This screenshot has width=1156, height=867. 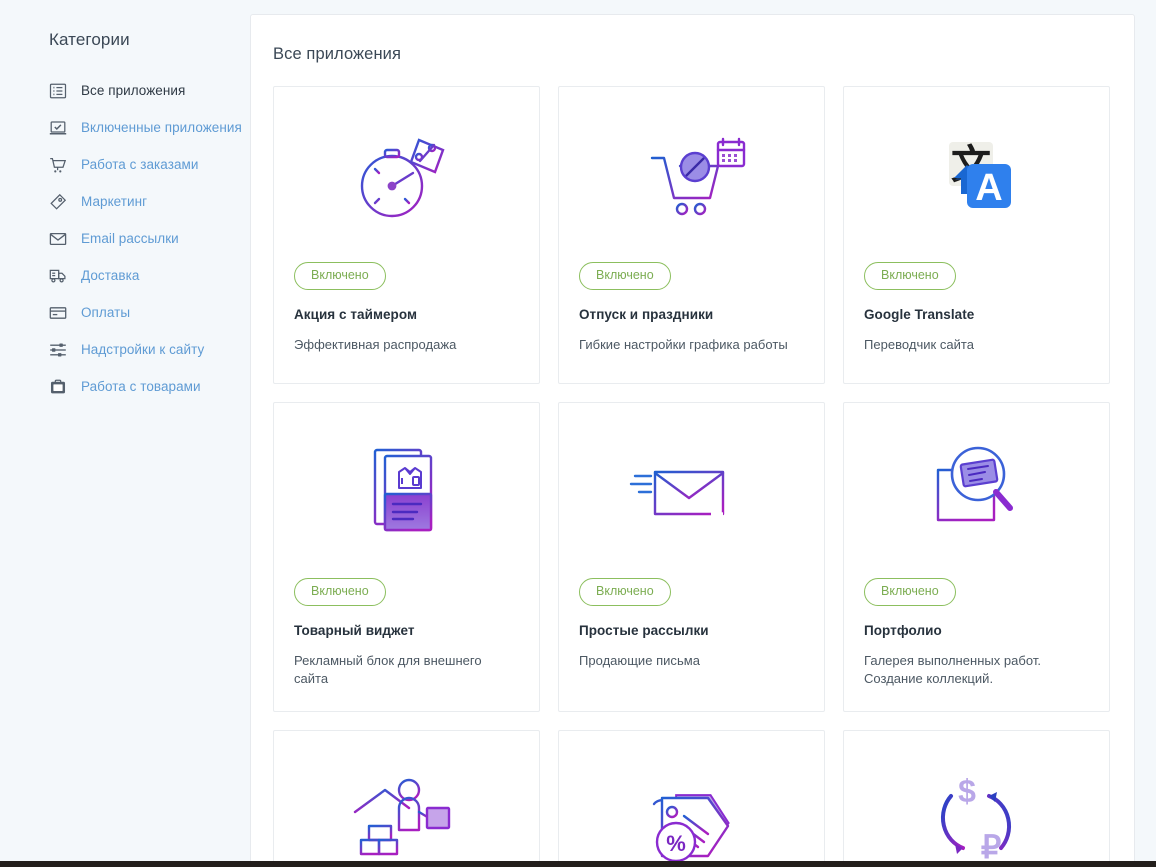 I want to click on bottom-bar, so click(x=578, y=864).